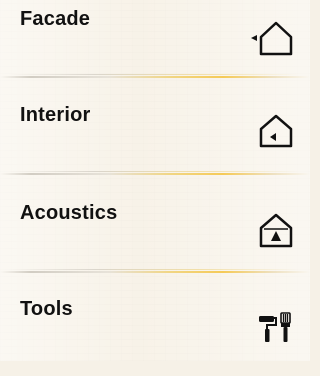 The height and width of the screenshot is (376, 320). I want to click on house-interior-icon, so click(264, 134).